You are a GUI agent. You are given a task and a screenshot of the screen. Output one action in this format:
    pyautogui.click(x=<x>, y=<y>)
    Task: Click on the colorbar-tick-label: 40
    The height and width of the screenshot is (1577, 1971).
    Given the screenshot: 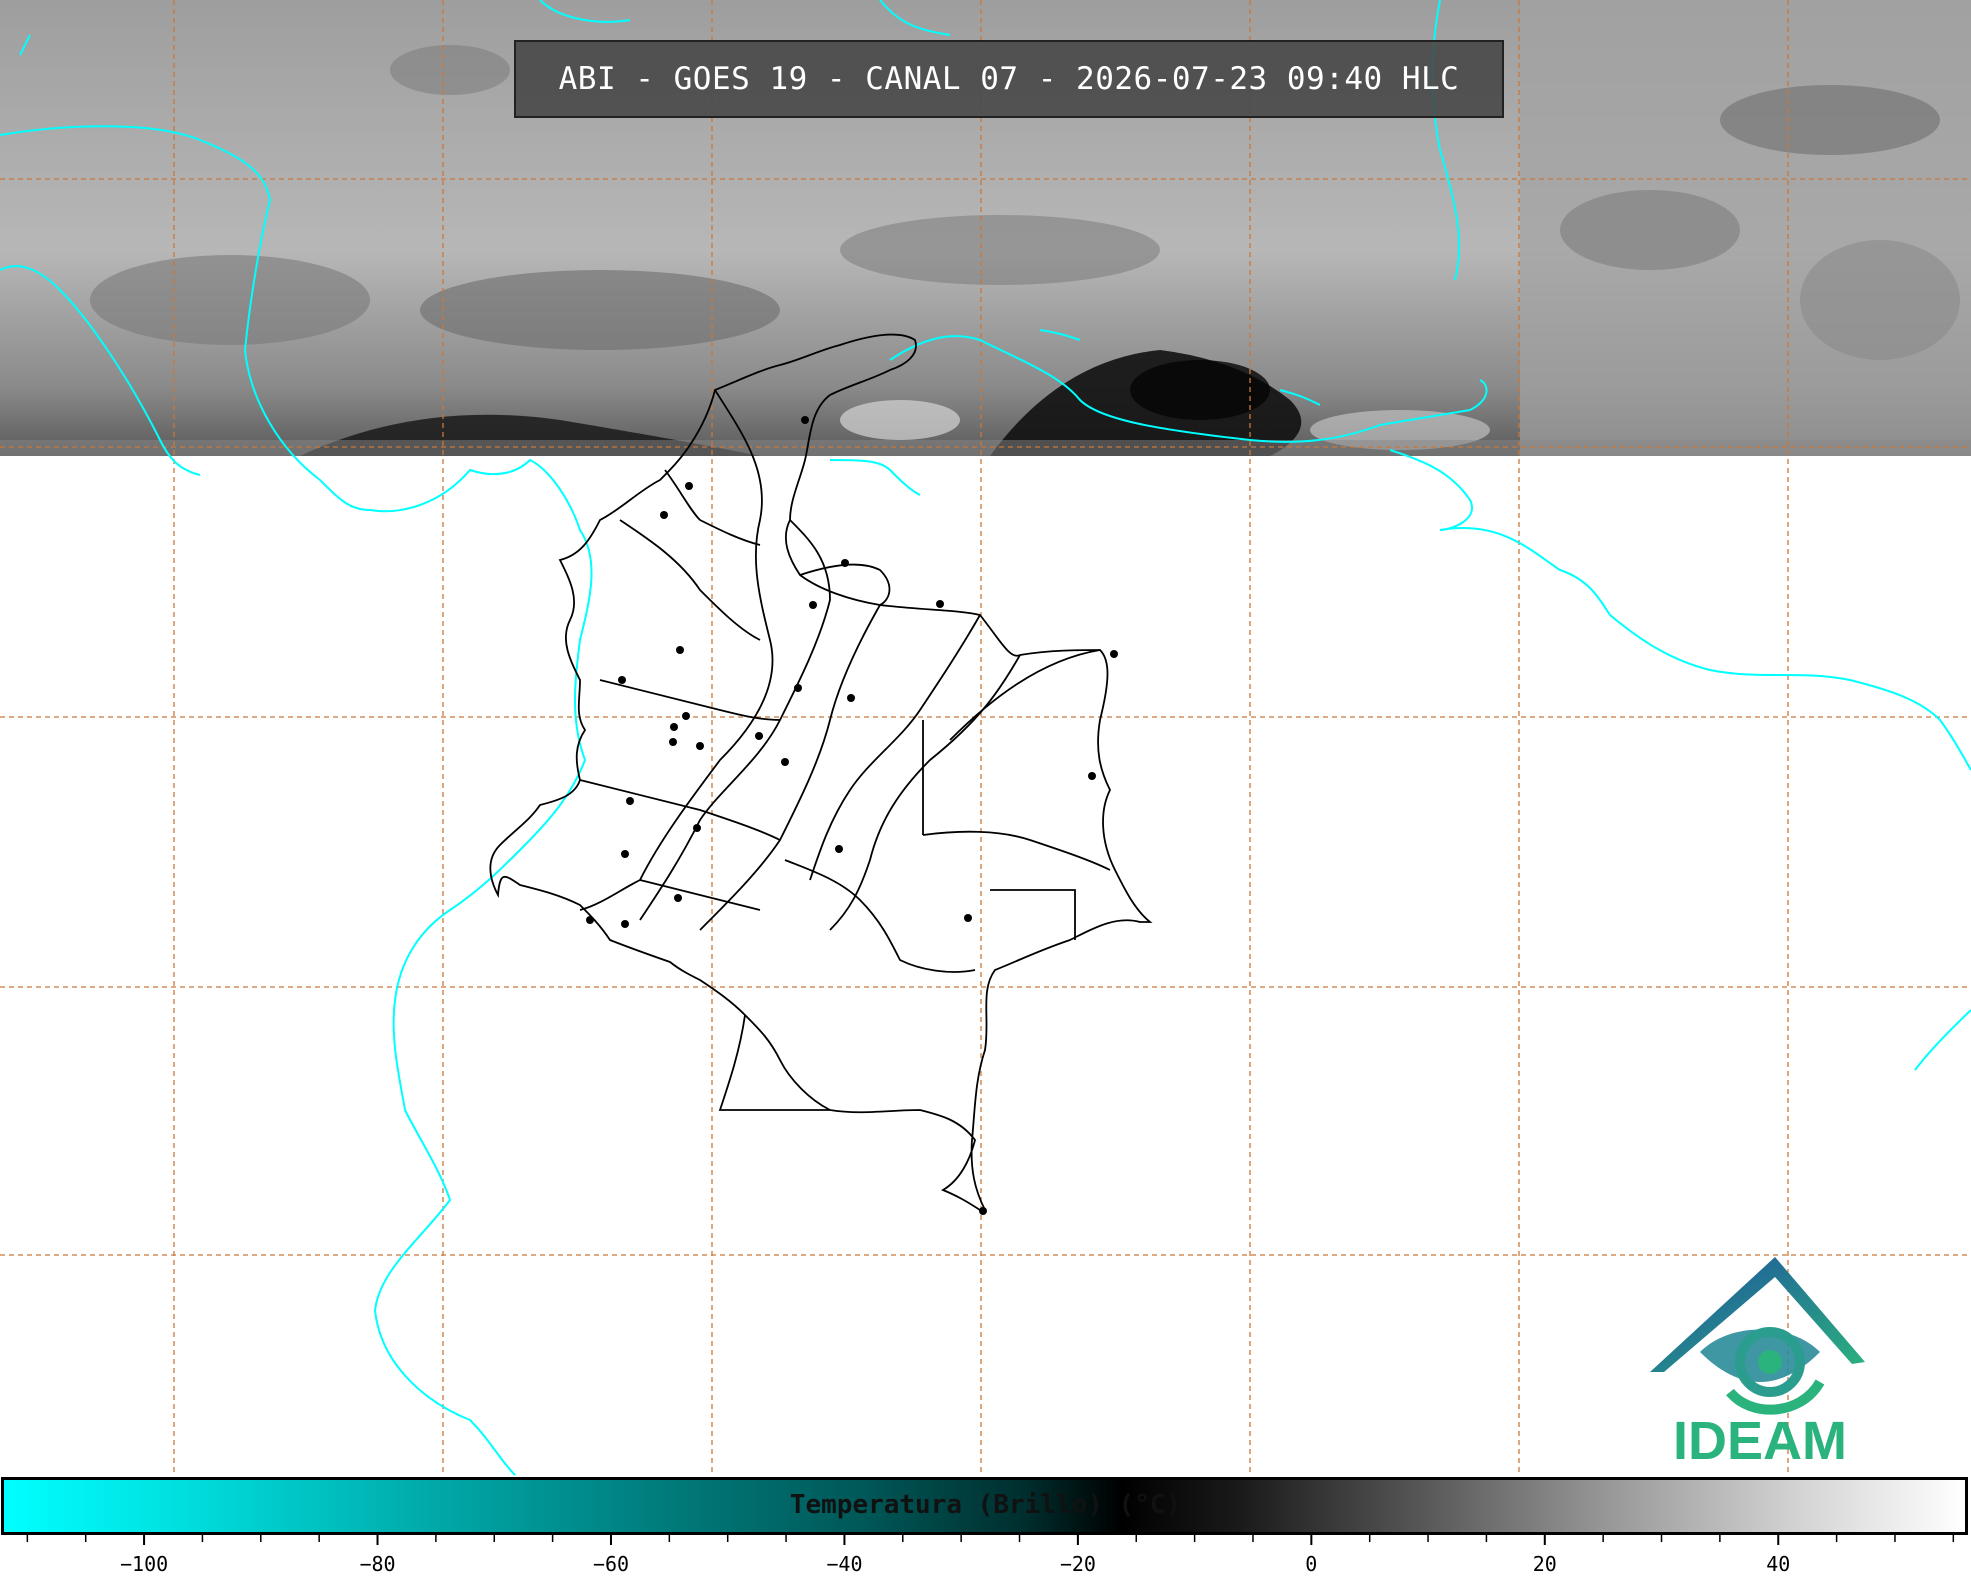 What is the action you would take?
    pyautogui.click(x=1778, y=1564)
    